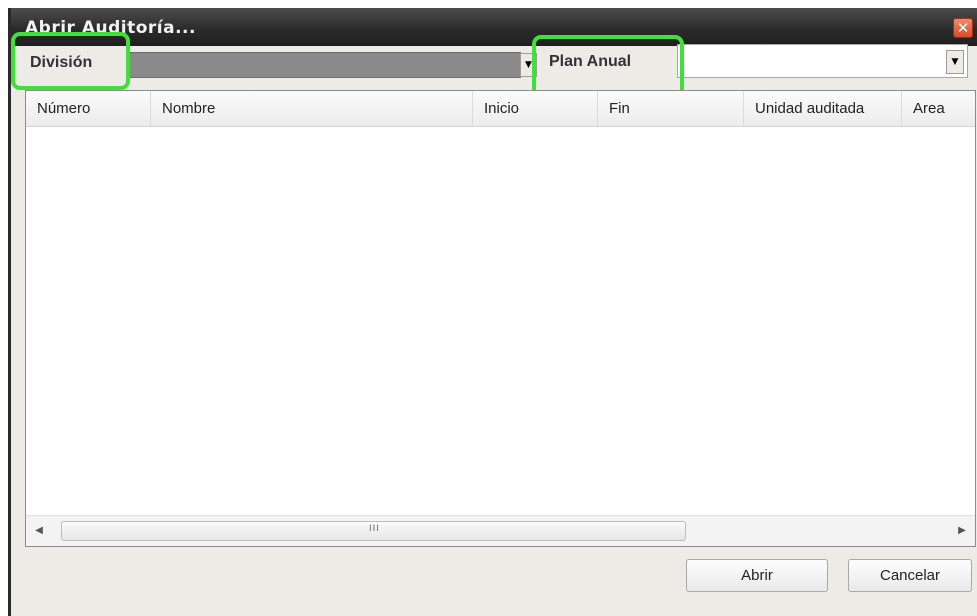 This screenshot has width=977, height=616. Describe the element at coordinates (757, 575) in the screenshot. I see `open-button: Abrir` at that location.